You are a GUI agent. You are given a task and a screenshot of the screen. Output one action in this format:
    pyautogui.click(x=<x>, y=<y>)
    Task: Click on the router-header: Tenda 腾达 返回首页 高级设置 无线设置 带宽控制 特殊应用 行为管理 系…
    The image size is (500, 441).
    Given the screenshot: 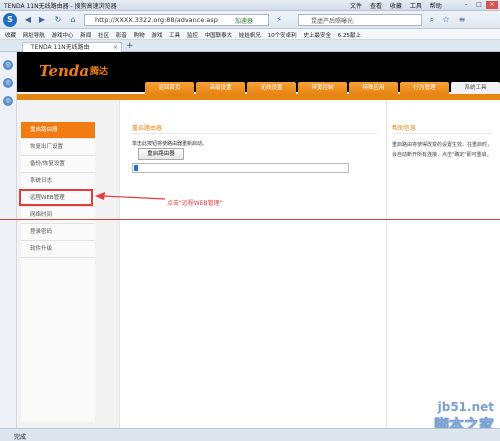 What is the action you would take?
    pyautogui.click(x=258, y=73)
    